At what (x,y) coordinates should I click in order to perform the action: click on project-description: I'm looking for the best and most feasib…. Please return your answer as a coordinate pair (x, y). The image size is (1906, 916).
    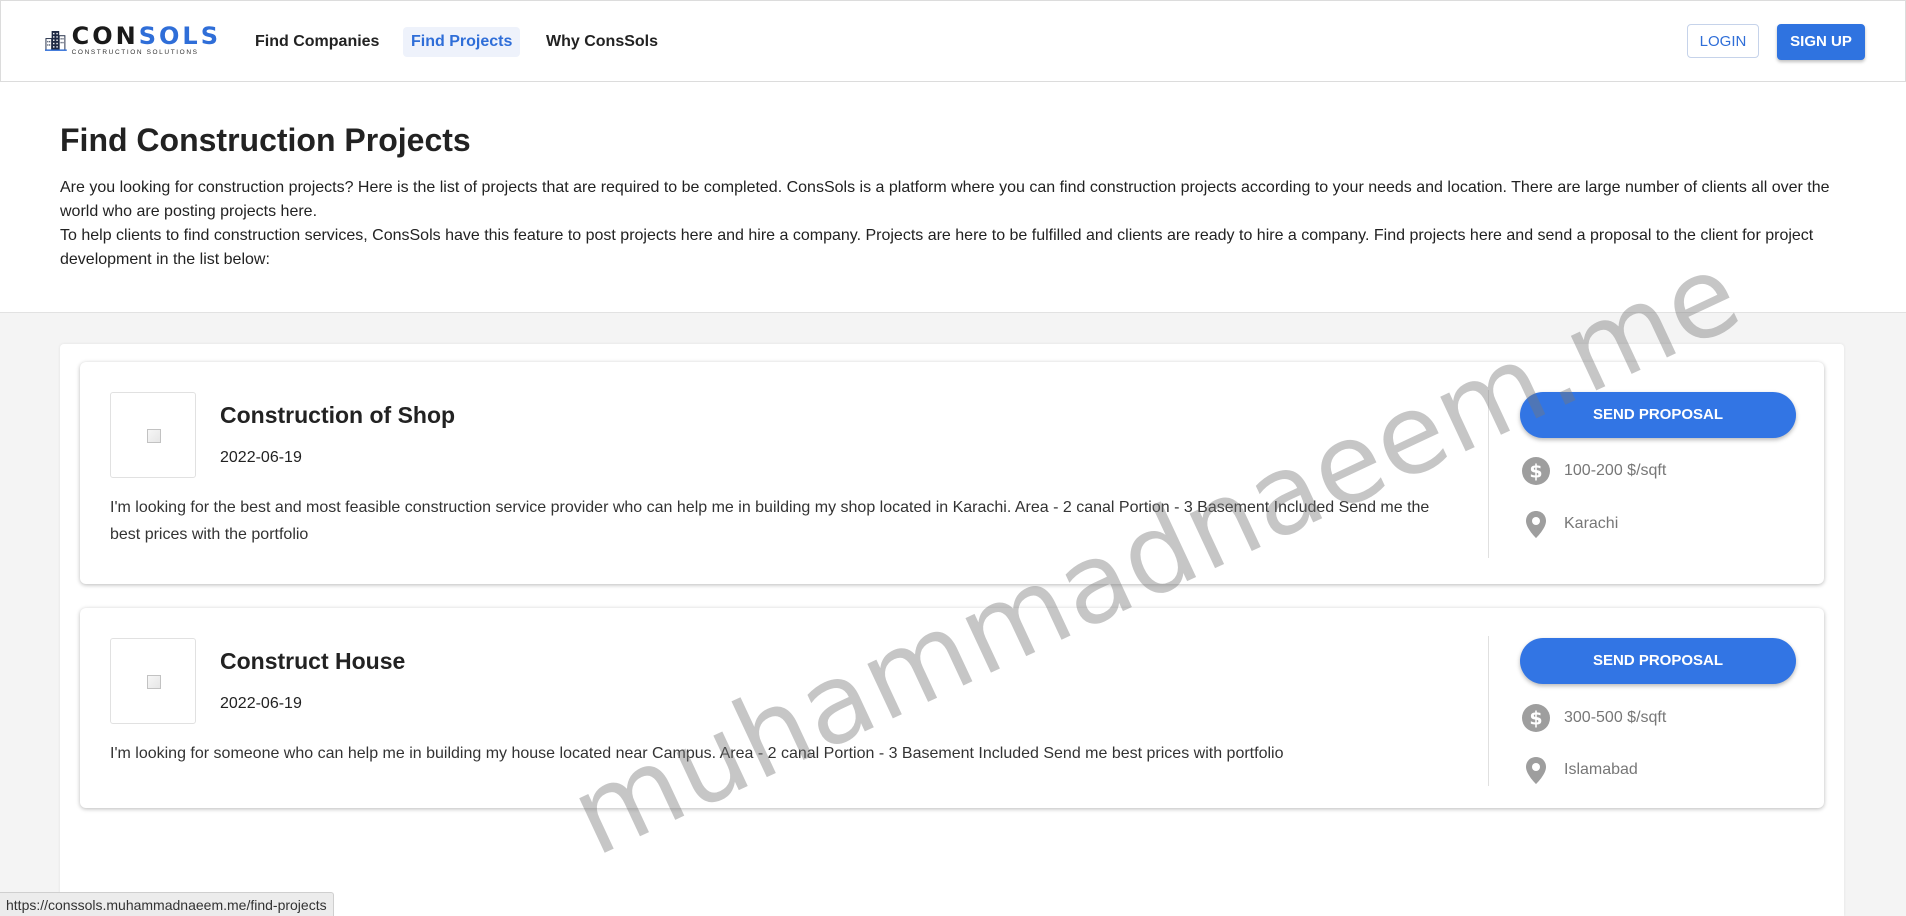
    Looking at the image, I should click on (770, 521).